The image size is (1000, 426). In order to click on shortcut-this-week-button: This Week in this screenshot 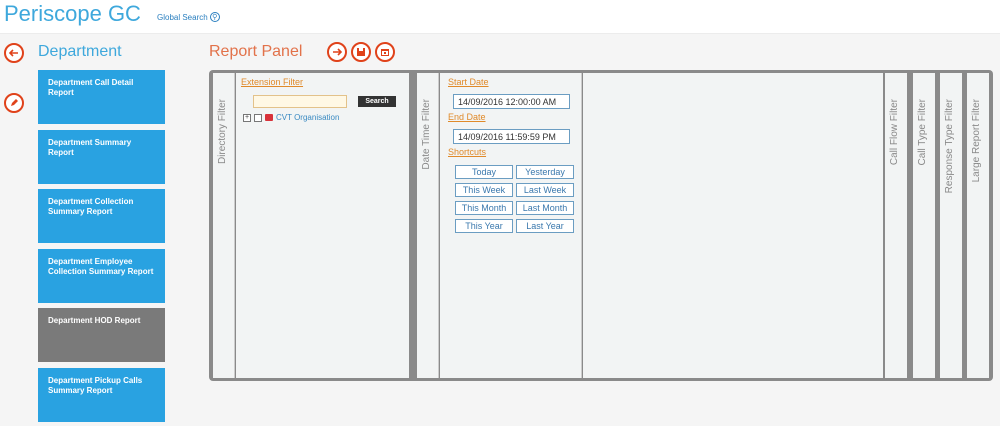, I will do `click(484, 190)`.